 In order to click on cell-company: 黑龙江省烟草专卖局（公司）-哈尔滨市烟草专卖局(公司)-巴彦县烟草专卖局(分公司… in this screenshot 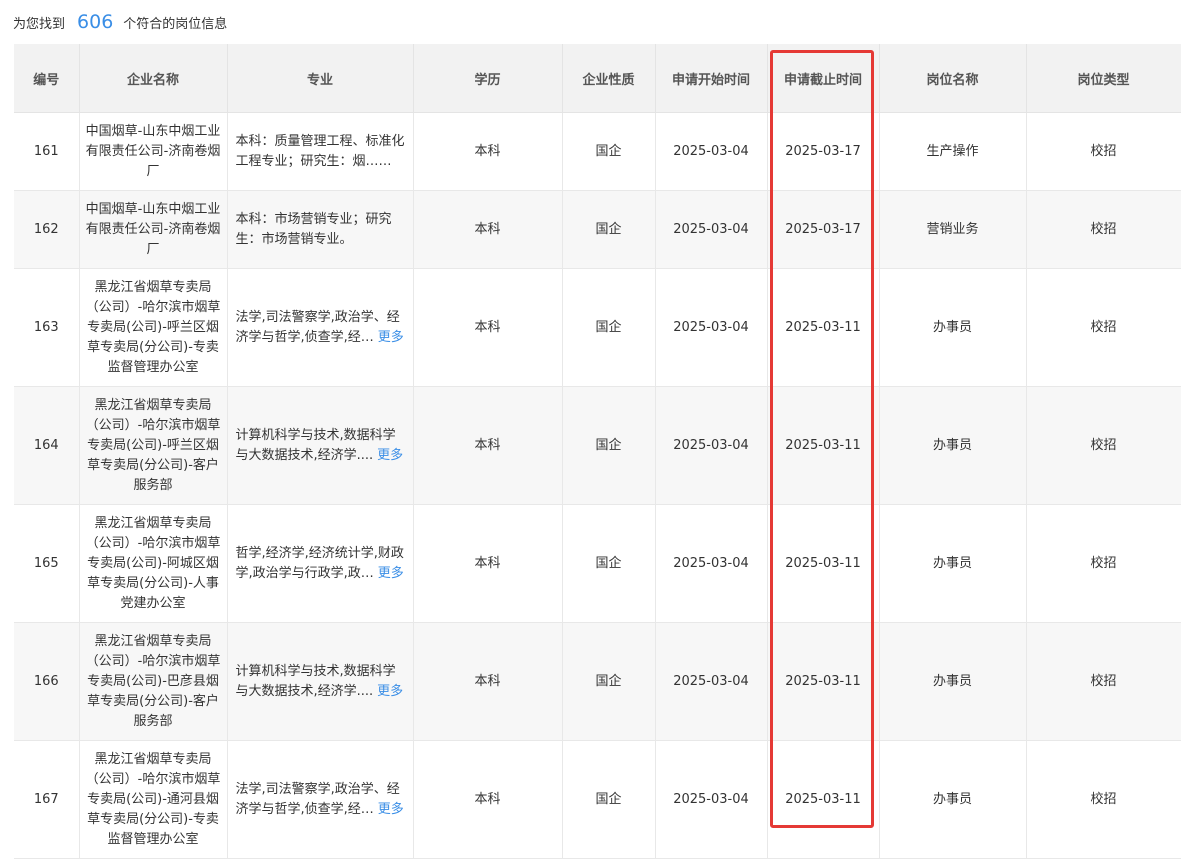, I will do `click(153, 681)`.